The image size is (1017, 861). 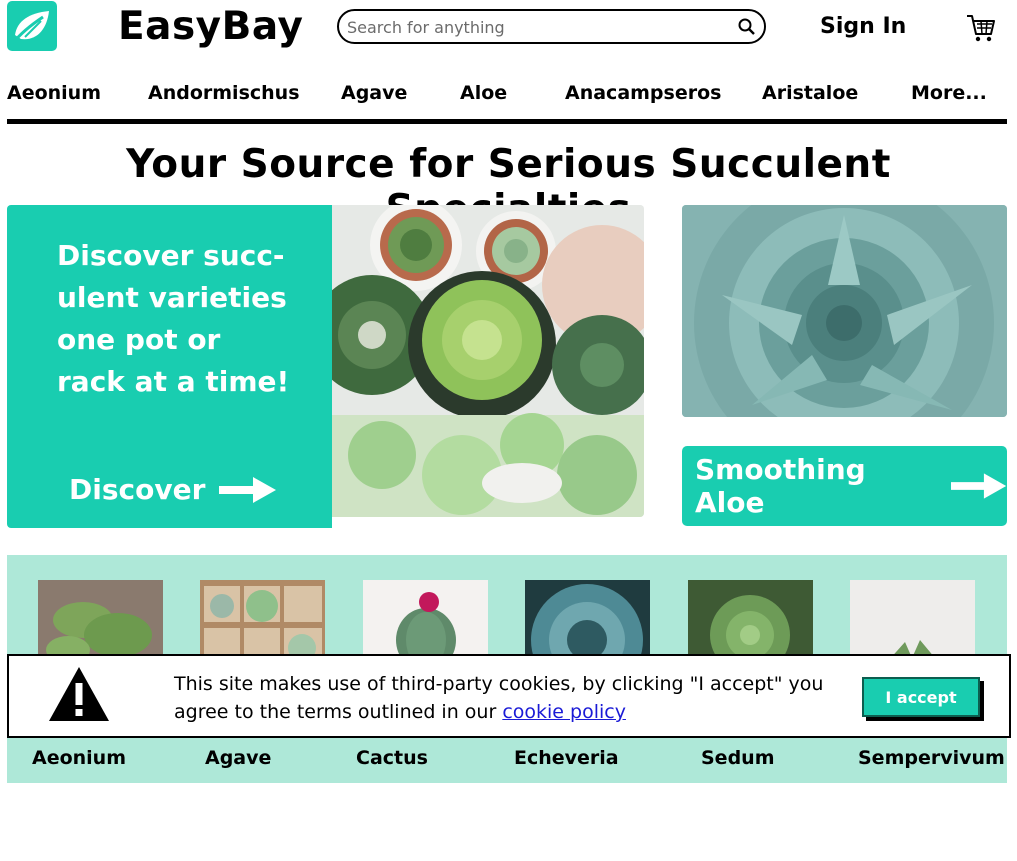 What do you see at coordinates (392, 758) in the screenshot?
I see `category-label-cactus: Cactus` at bounding box center [392, 758].